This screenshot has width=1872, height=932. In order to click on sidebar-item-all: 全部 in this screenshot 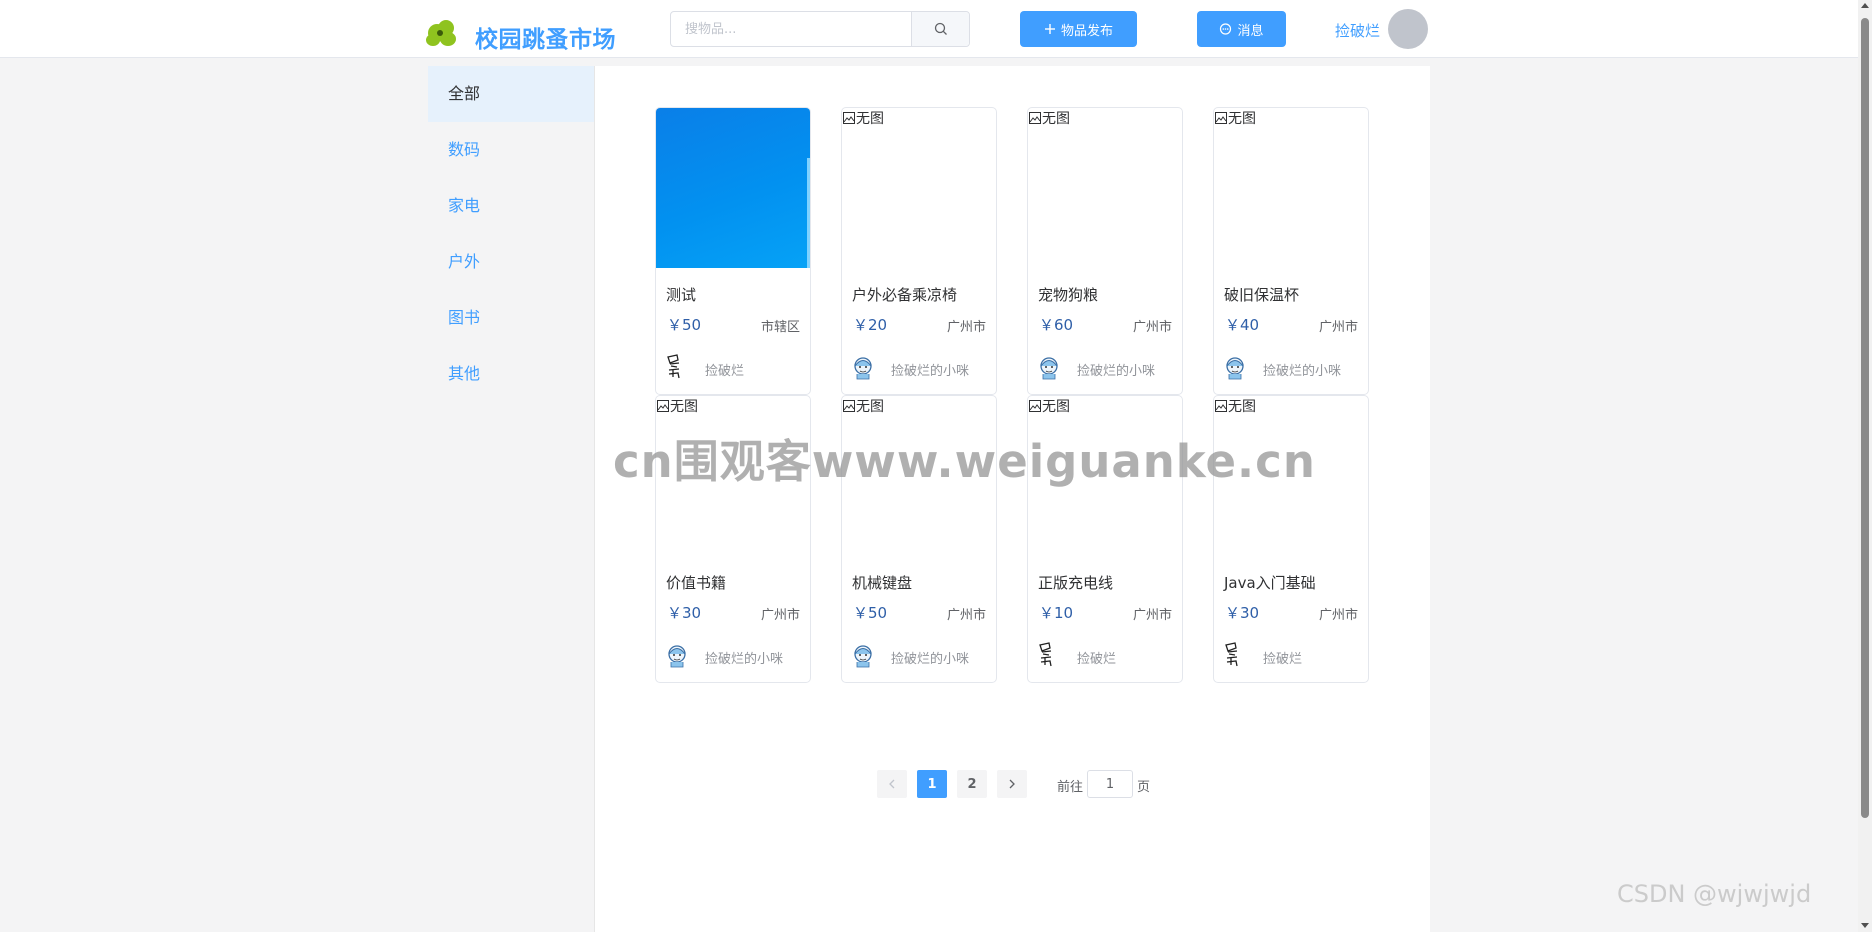, I will do `click(511, 94)`.